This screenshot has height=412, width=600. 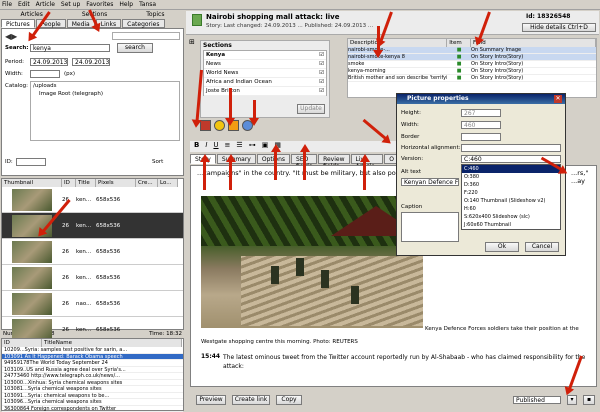 I want to click on version-option: S:620x400 Slideshow (slc), so click(x=511, y=217).